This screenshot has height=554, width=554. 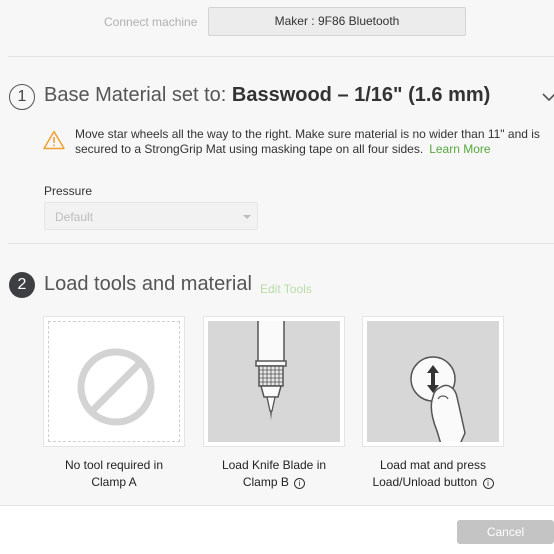 What do you see at coordinates (114, 465) in the screenshot?
I see `clamp-a-caption-line1: No tool required in` at bounding box center [114, 465].